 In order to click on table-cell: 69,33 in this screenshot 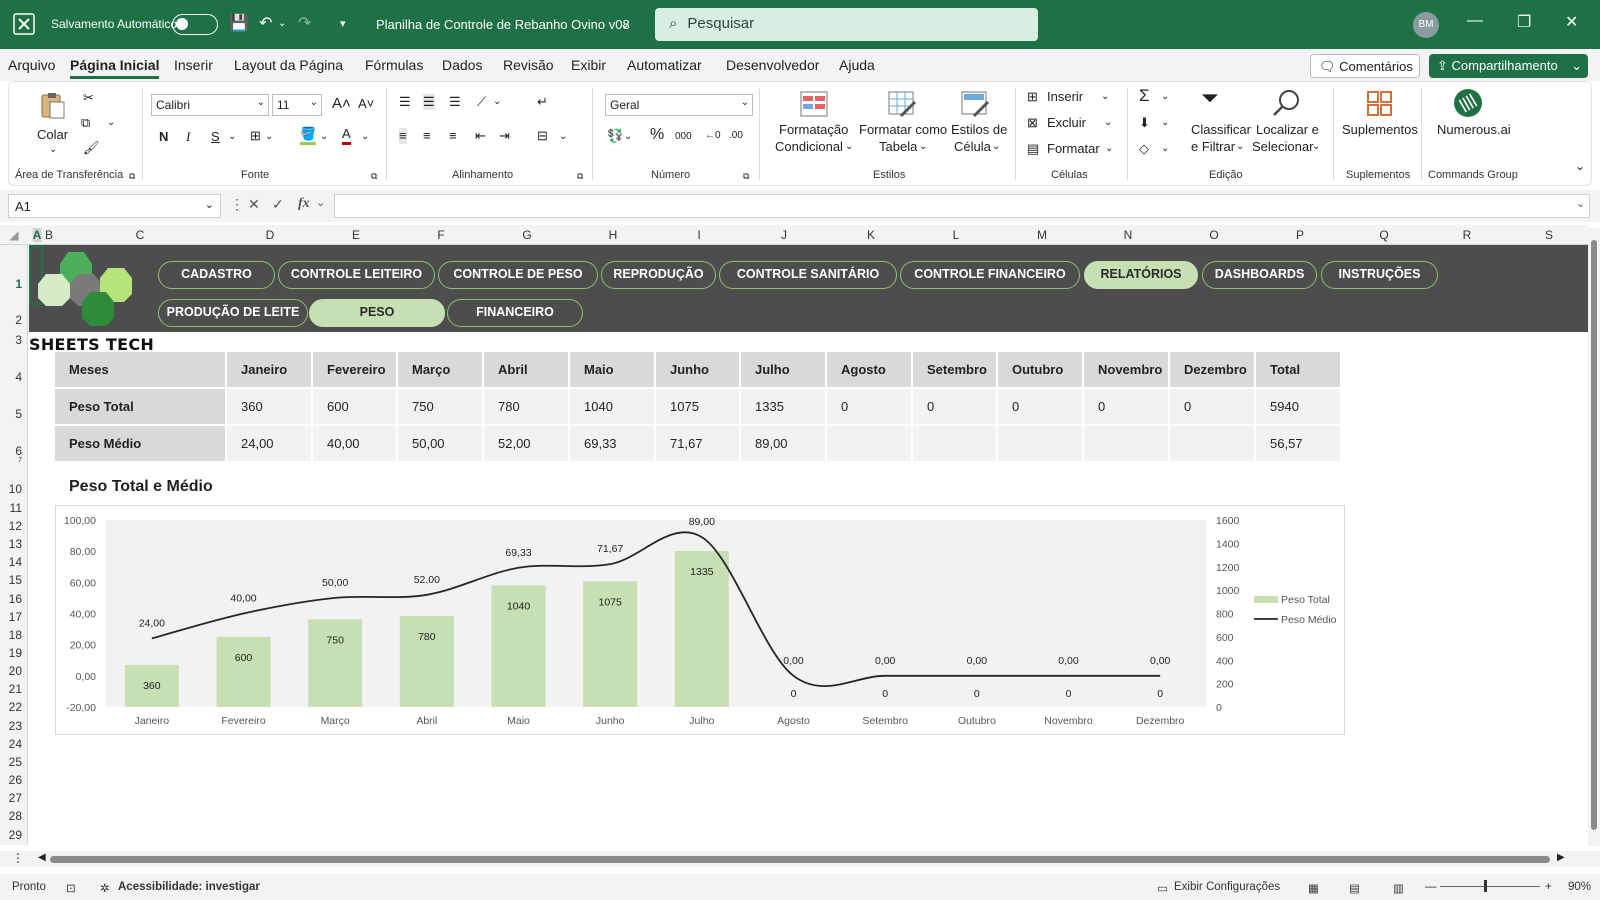, I will do `click(613, 444)`.